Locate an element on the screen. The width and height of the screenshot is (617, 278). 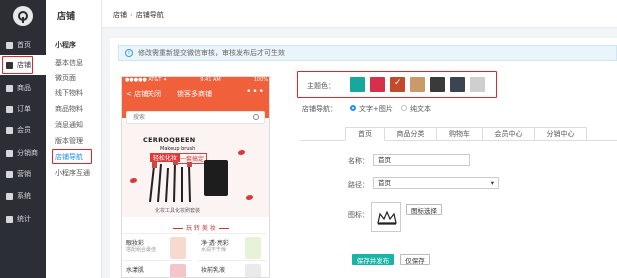
chevron-down-icon: ▾ is located at coordinates (492, 183).